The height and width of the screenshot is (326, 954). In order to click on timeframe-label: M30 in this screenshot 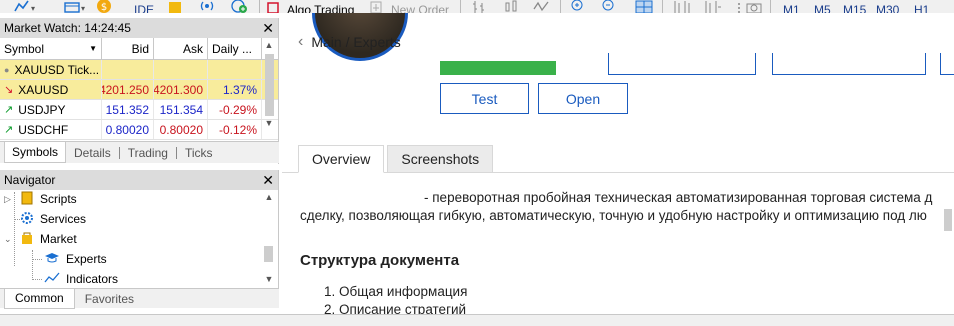, I will do `click(888, 8)`.